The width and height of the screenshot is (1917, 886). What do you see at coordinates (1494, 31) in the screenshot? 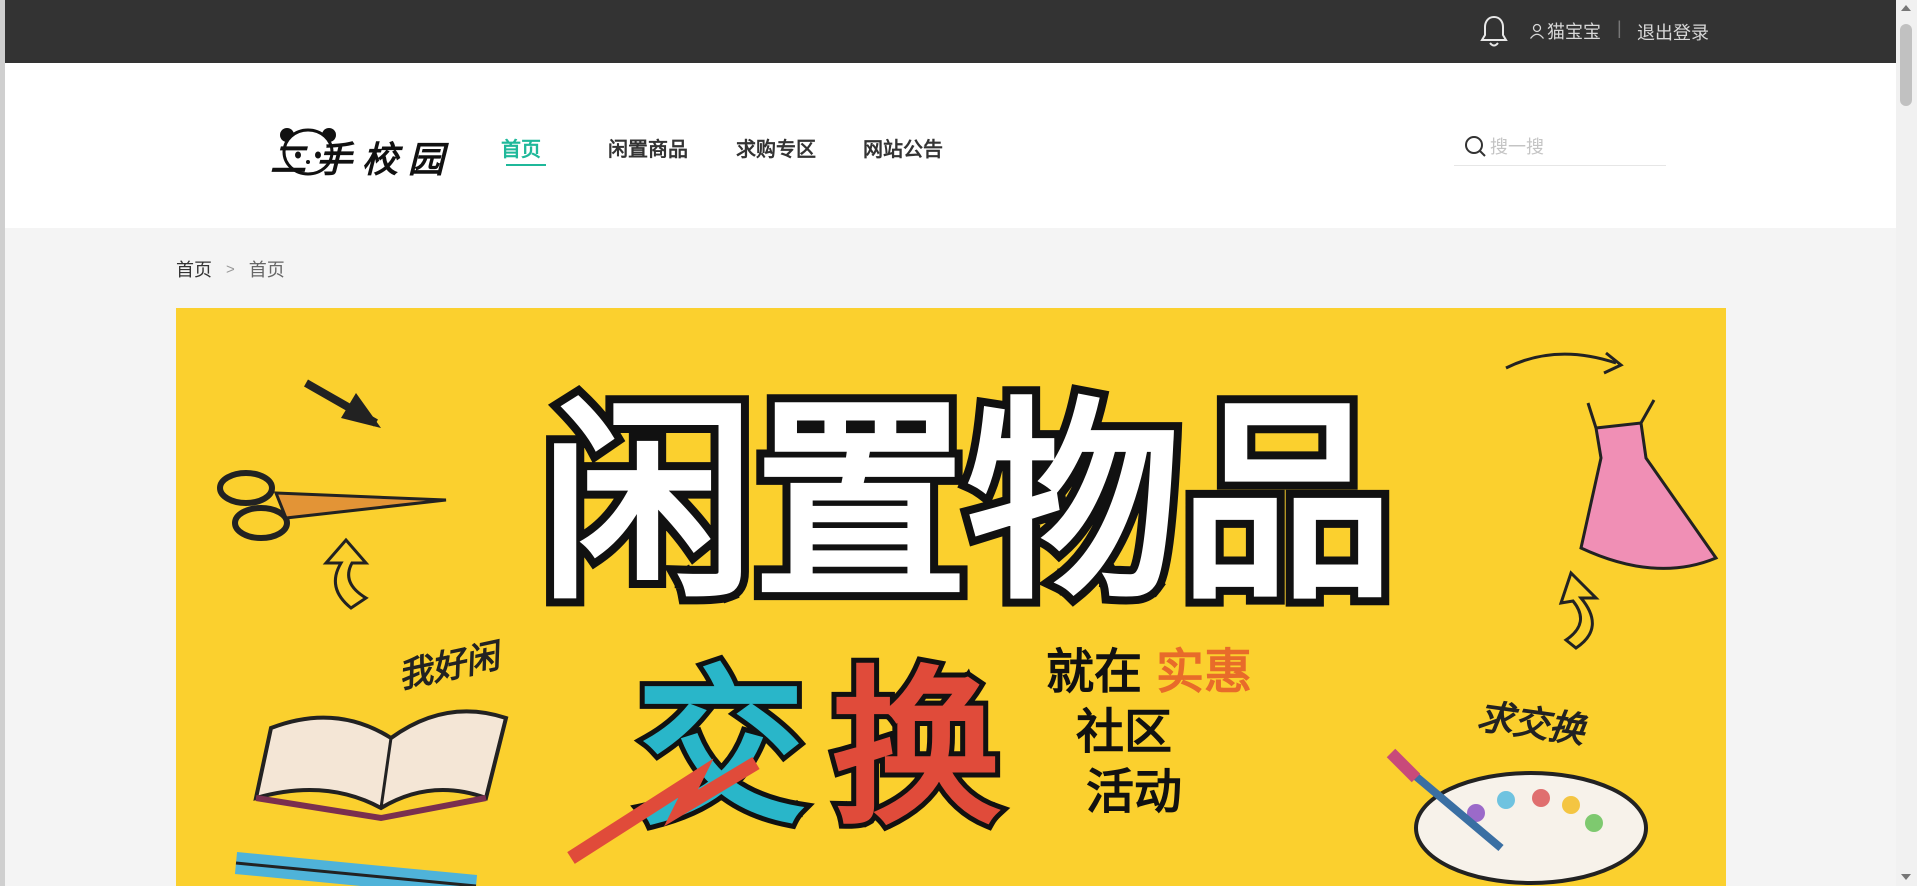
I see `bell-icon` at bounding box center [1494, 31].